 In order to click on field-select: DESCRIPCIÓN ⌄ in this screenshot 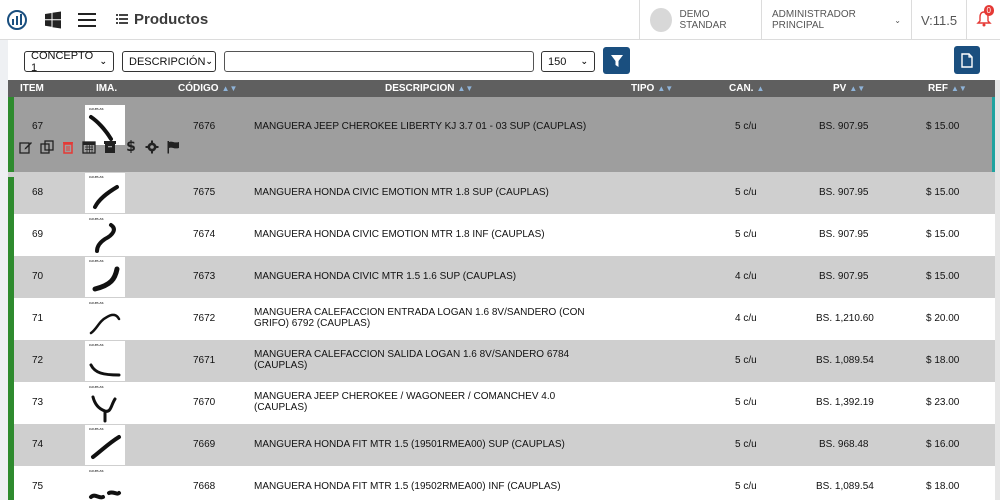, I will do `click(169, 61)`.